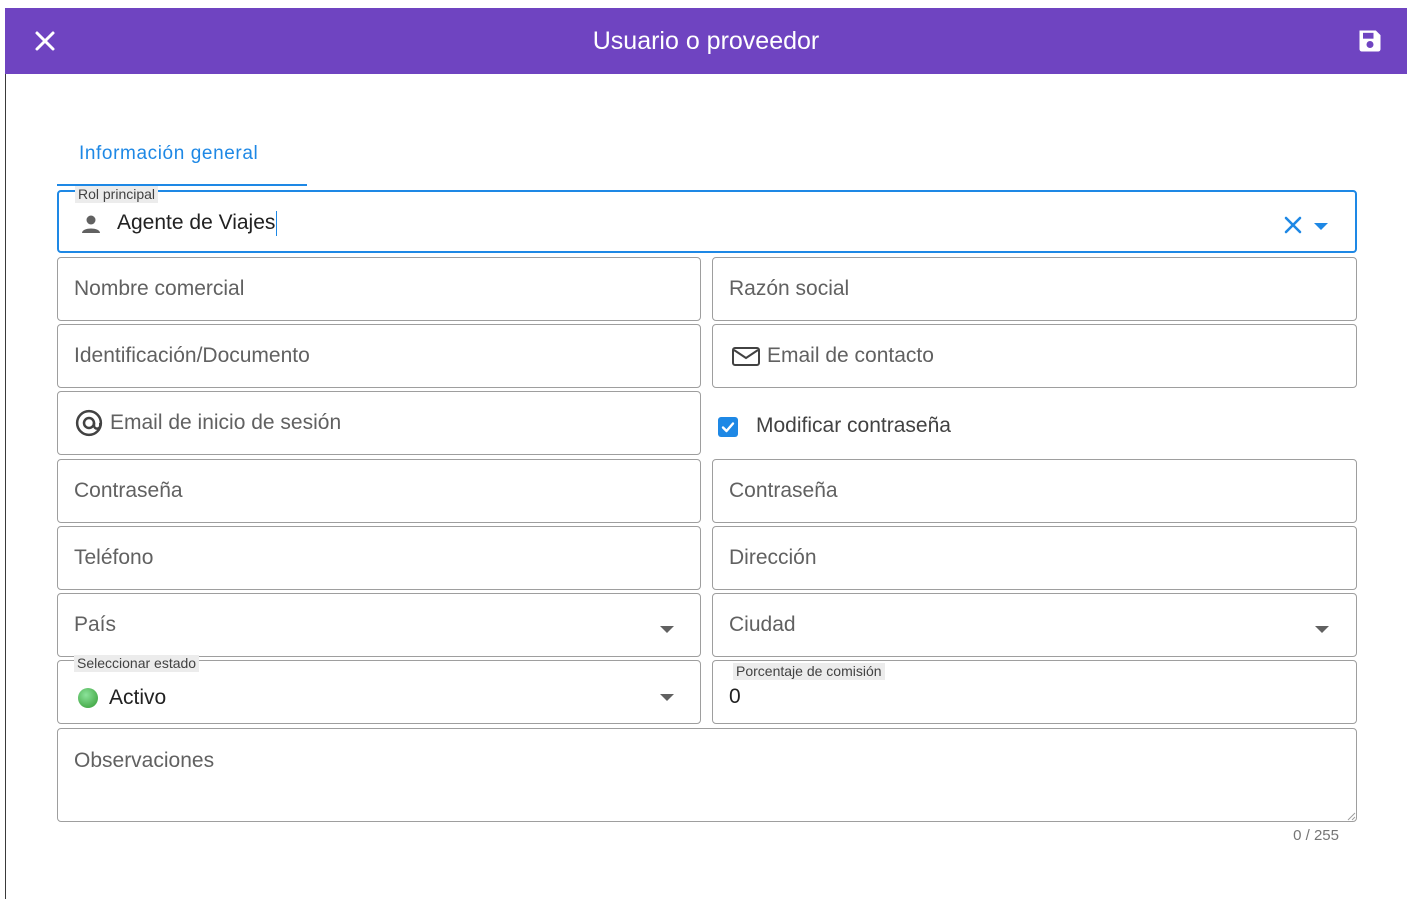 The width and height of the screenshot is (1411, 899). What do you see at coordinates (783, 490) in the screenshot?
I see `contrasena-confirm-placeholder: Contraseña` at bounding box center [783, 490].